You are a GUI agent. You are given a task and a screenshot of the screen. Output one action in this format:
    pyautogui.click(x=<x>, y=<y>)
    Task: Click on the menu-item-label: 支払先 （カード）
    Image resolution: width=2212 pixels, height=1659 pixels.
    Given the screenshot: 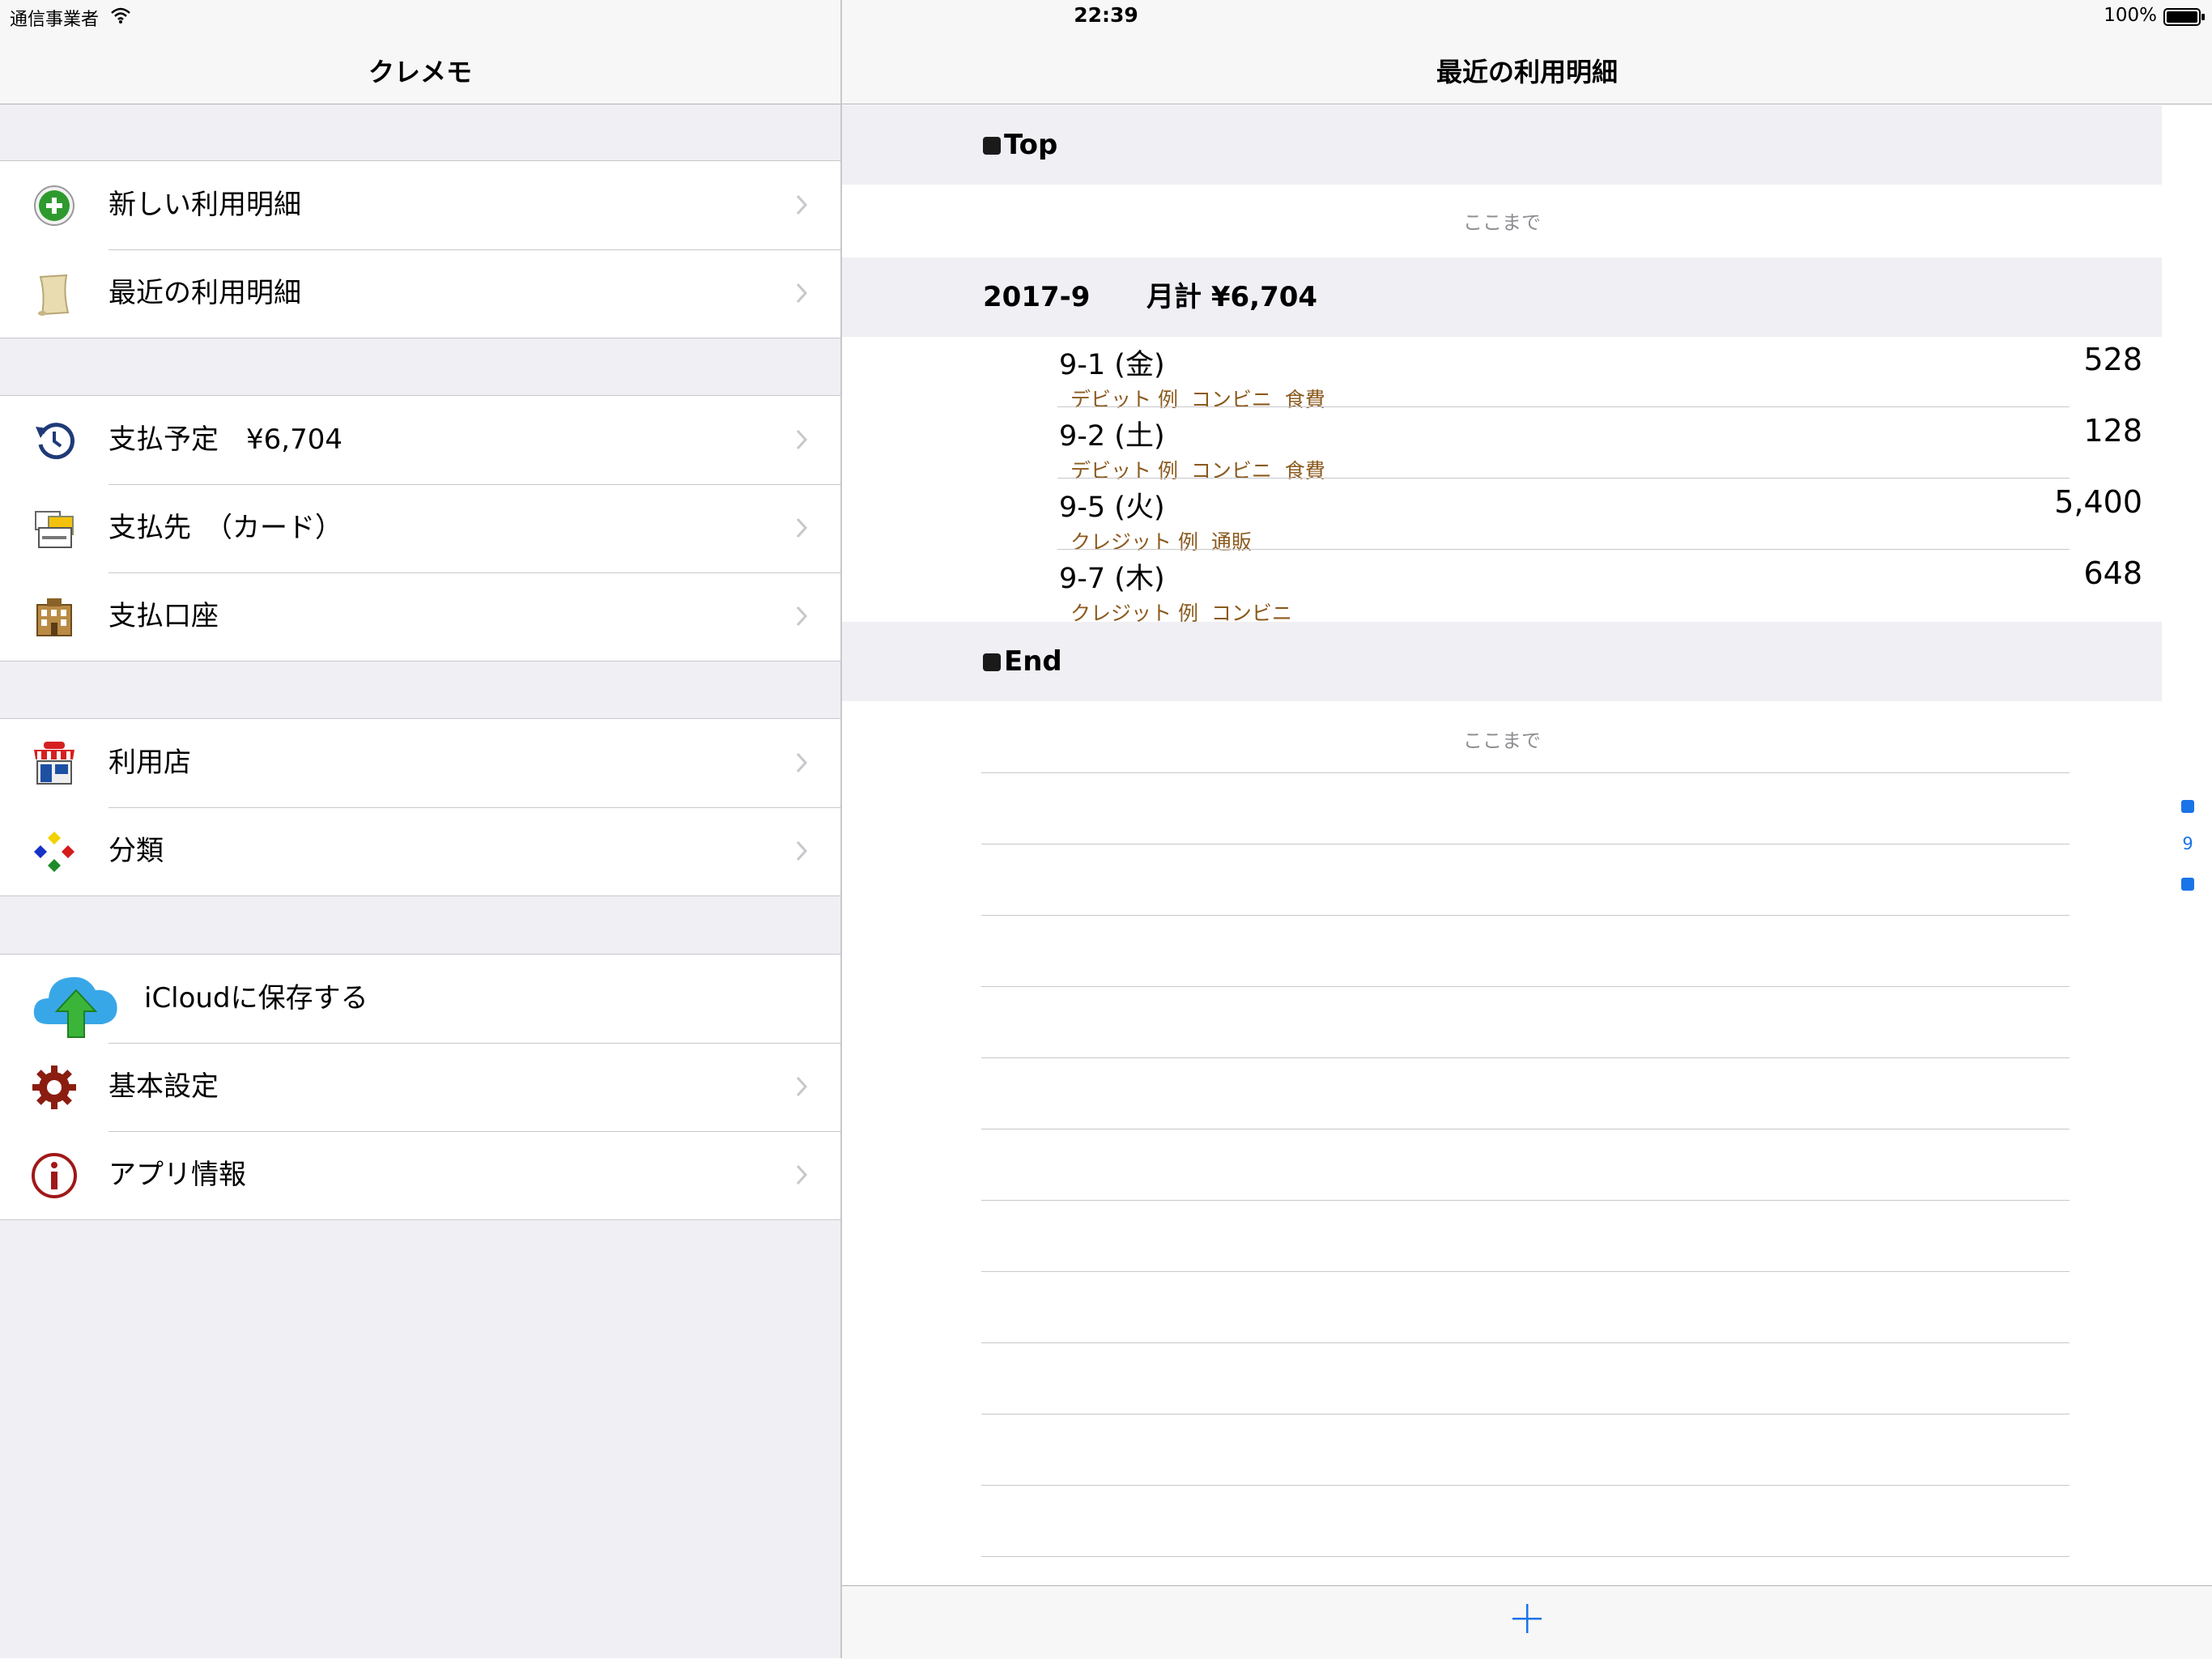 What is the action you would take?
    pyautogui.click(x=225, y=528)
    